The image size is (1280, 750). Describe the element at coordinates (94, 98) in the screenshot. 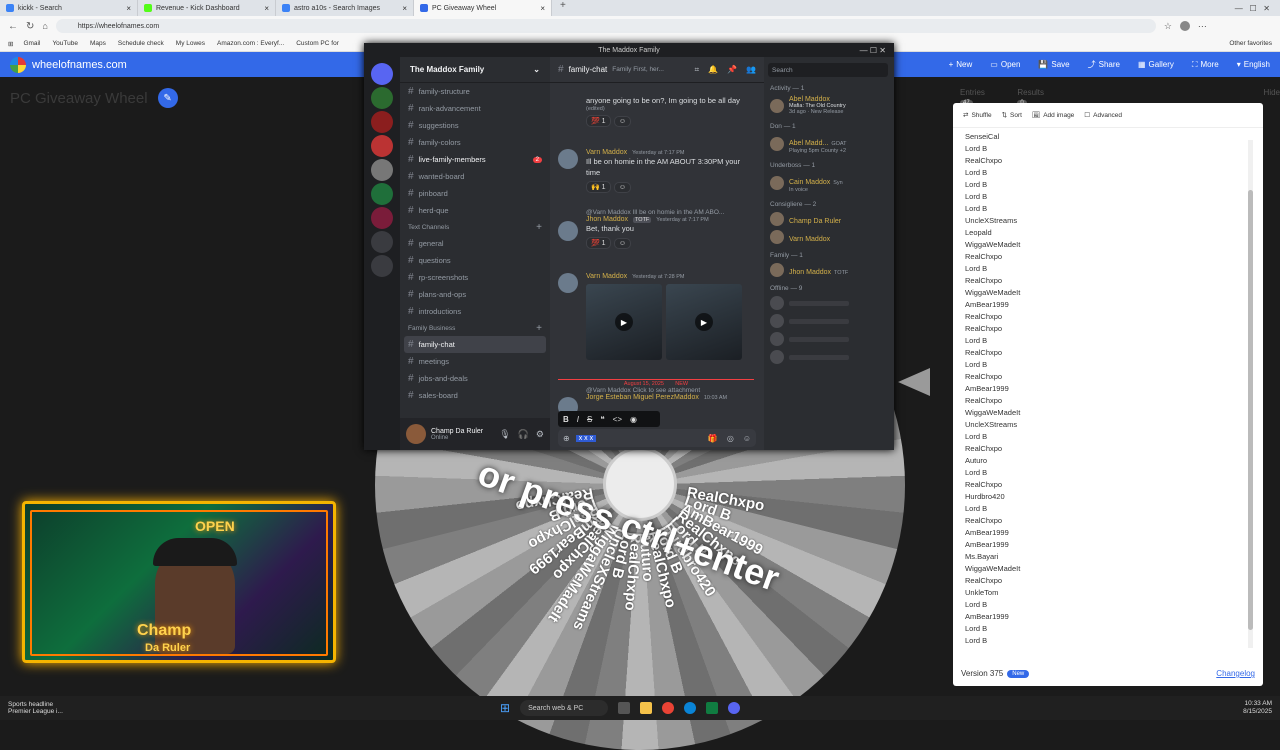

I see `wheel-title: PC Giveaway Wheel ✎` at that location.